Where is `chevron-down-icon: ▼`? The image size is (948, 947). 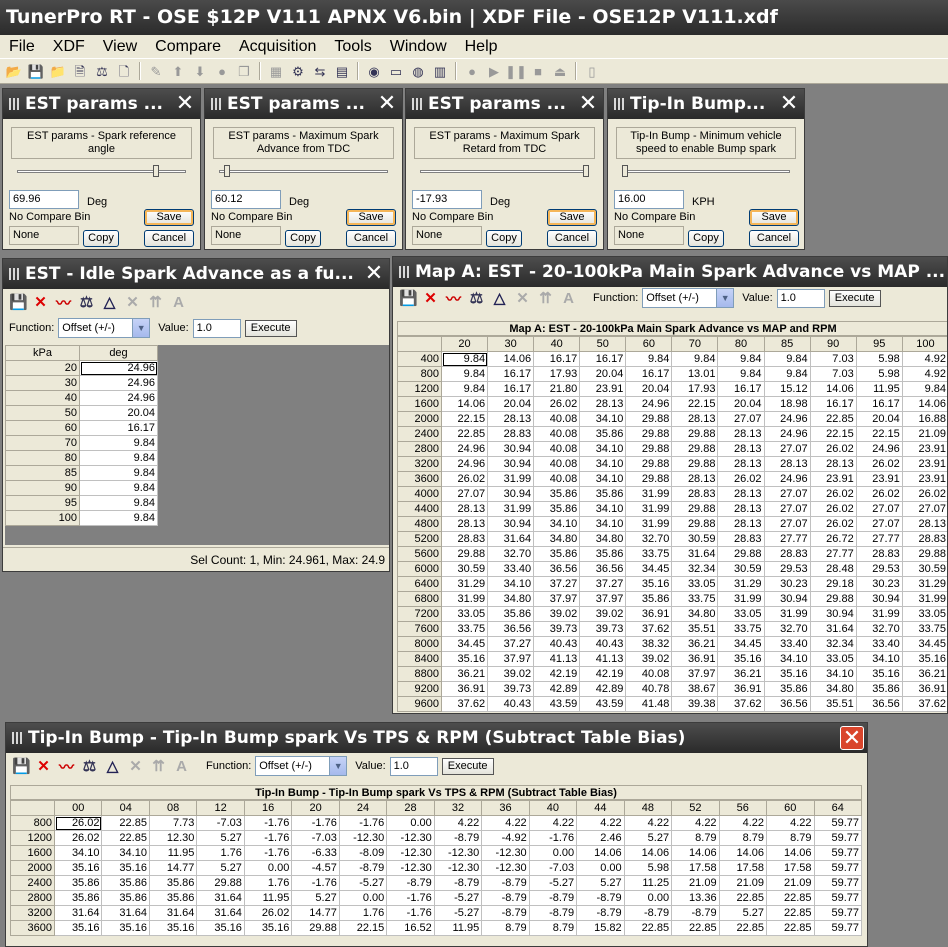 chevron-down-icon: ▼ is located at coordinates (141, 328).